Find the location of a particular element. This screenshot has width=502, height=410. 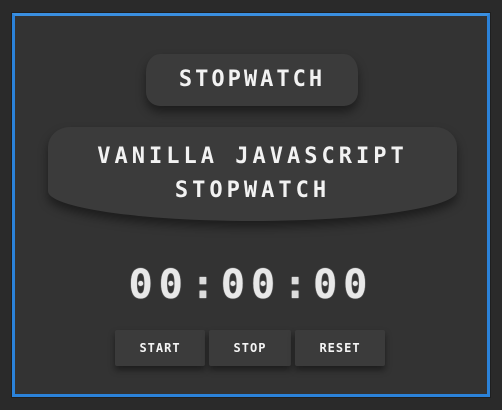

control-buttons: START STOP RESET is located at coordinates (251, 348).